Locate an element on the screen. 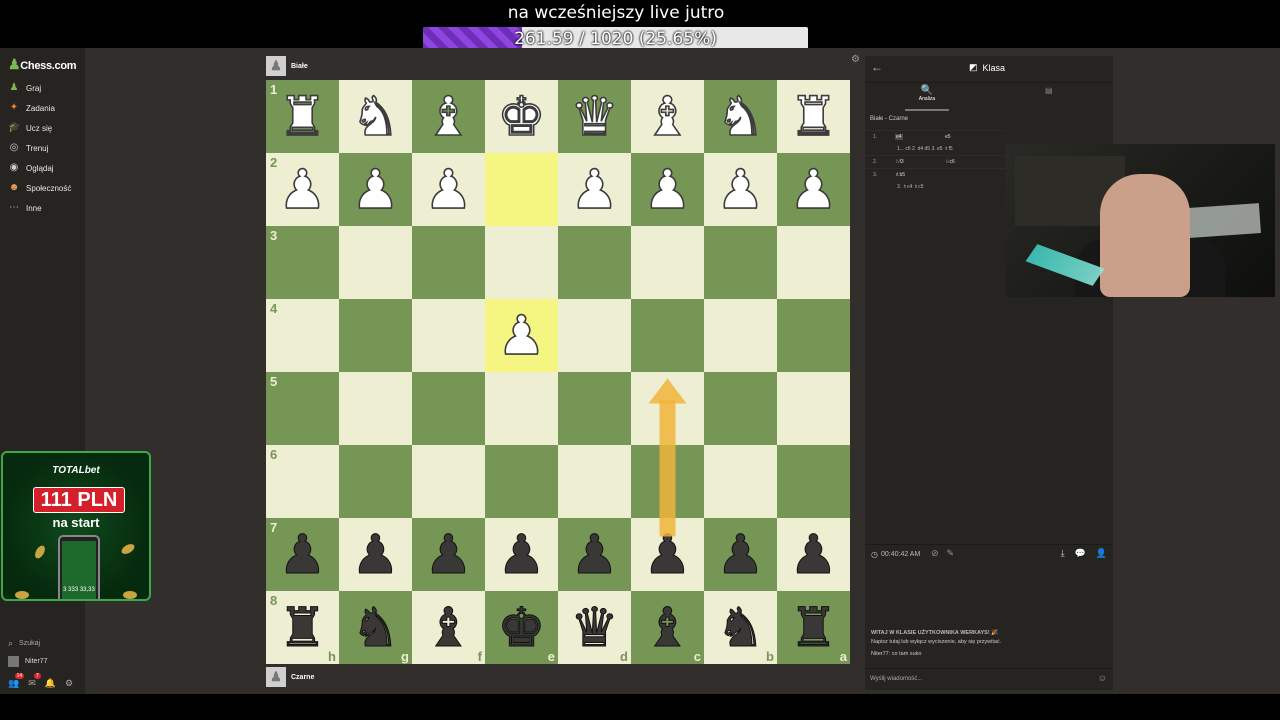 This screenshot has height=720, width=1280. square-d4 is located at coordinates (594, 335).